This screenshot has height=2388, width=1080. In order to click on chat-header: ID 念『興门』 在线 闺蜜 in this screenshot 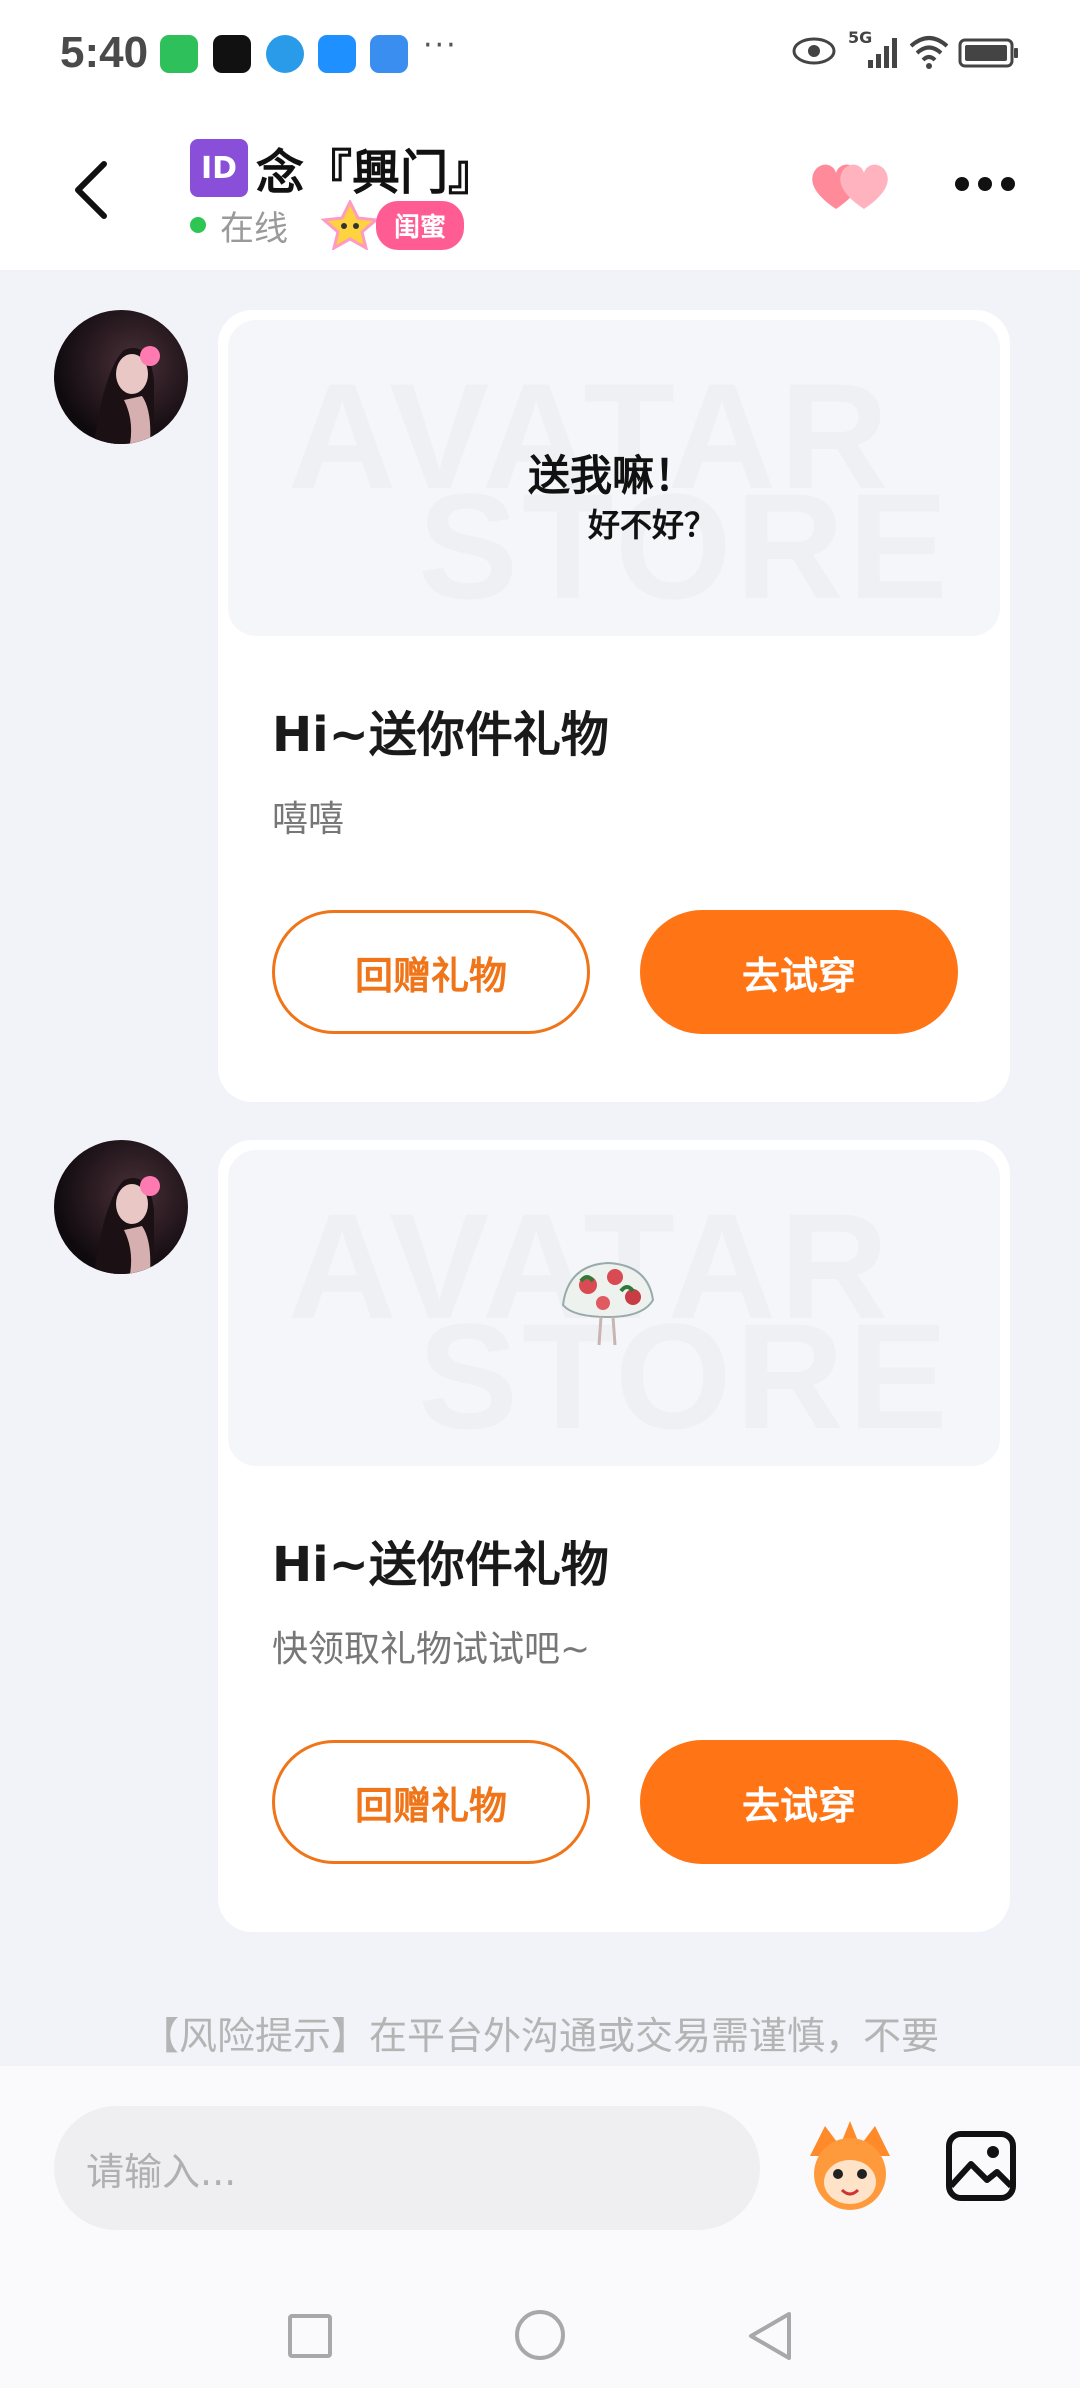, I will do `click(540, 187)`.